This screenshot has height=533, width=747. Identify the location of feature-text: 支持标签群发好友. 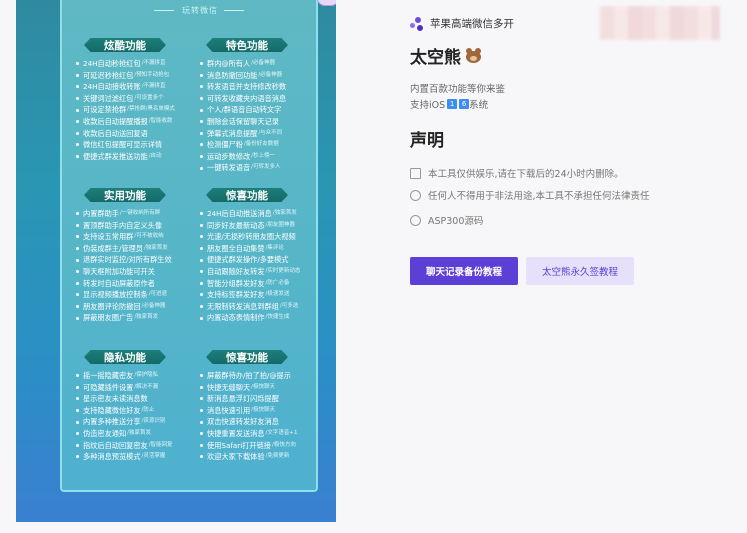
(236, 295).